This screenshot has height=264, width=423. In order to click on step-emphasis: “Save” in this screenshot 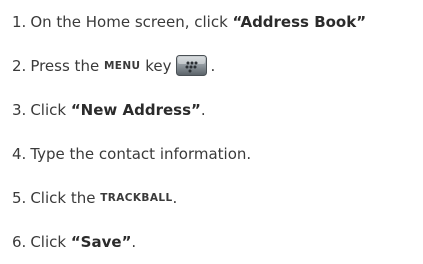, I will do `click(101, 242)`.